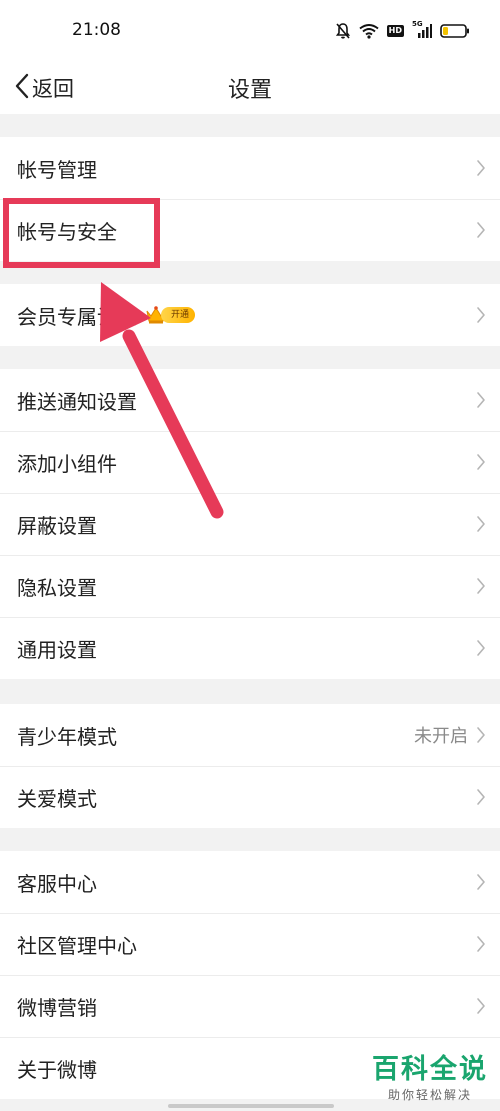  Describe the element at coordinates (67, 736) in the screenshot. I see `settings-item-label: 青少年模式` at that location.